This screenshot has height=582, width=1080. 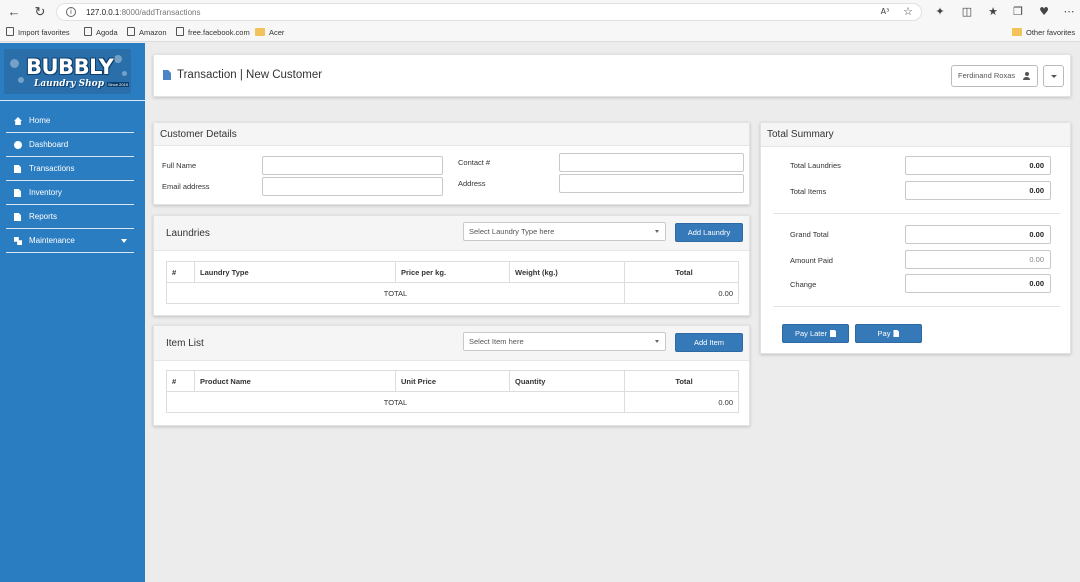 I want to click on bookmark-facebook: free.facebook.com, so click(x=213, y=33).